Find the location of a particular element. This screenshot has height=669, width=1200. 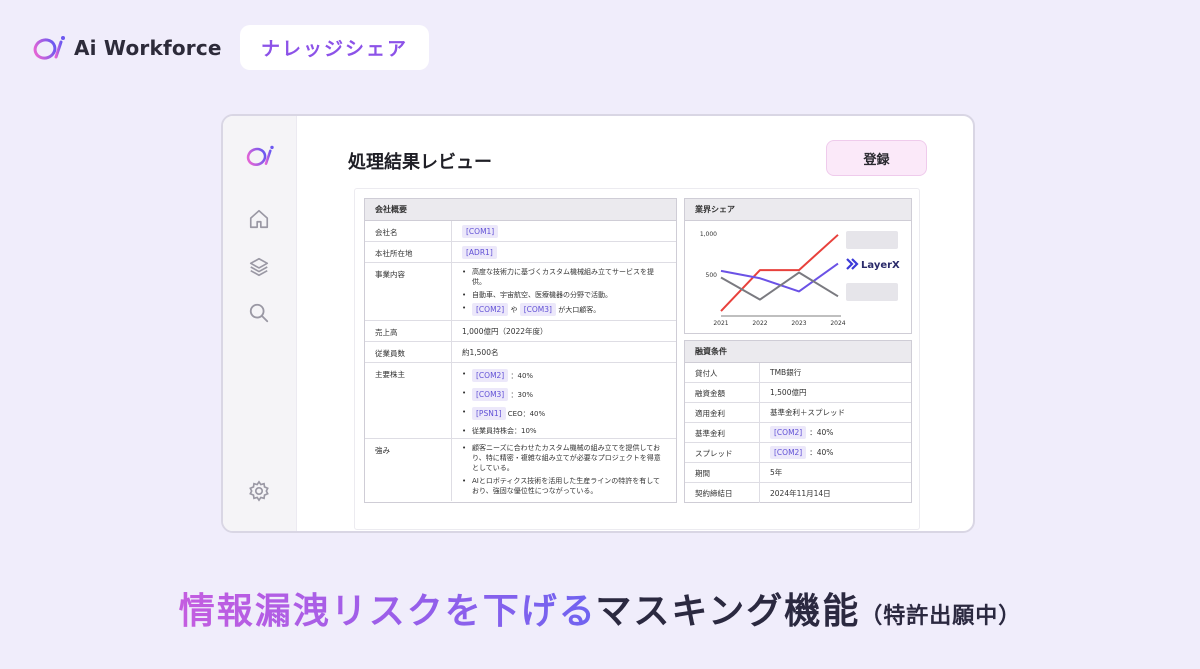

series-line is located at coordinates (779, 273).